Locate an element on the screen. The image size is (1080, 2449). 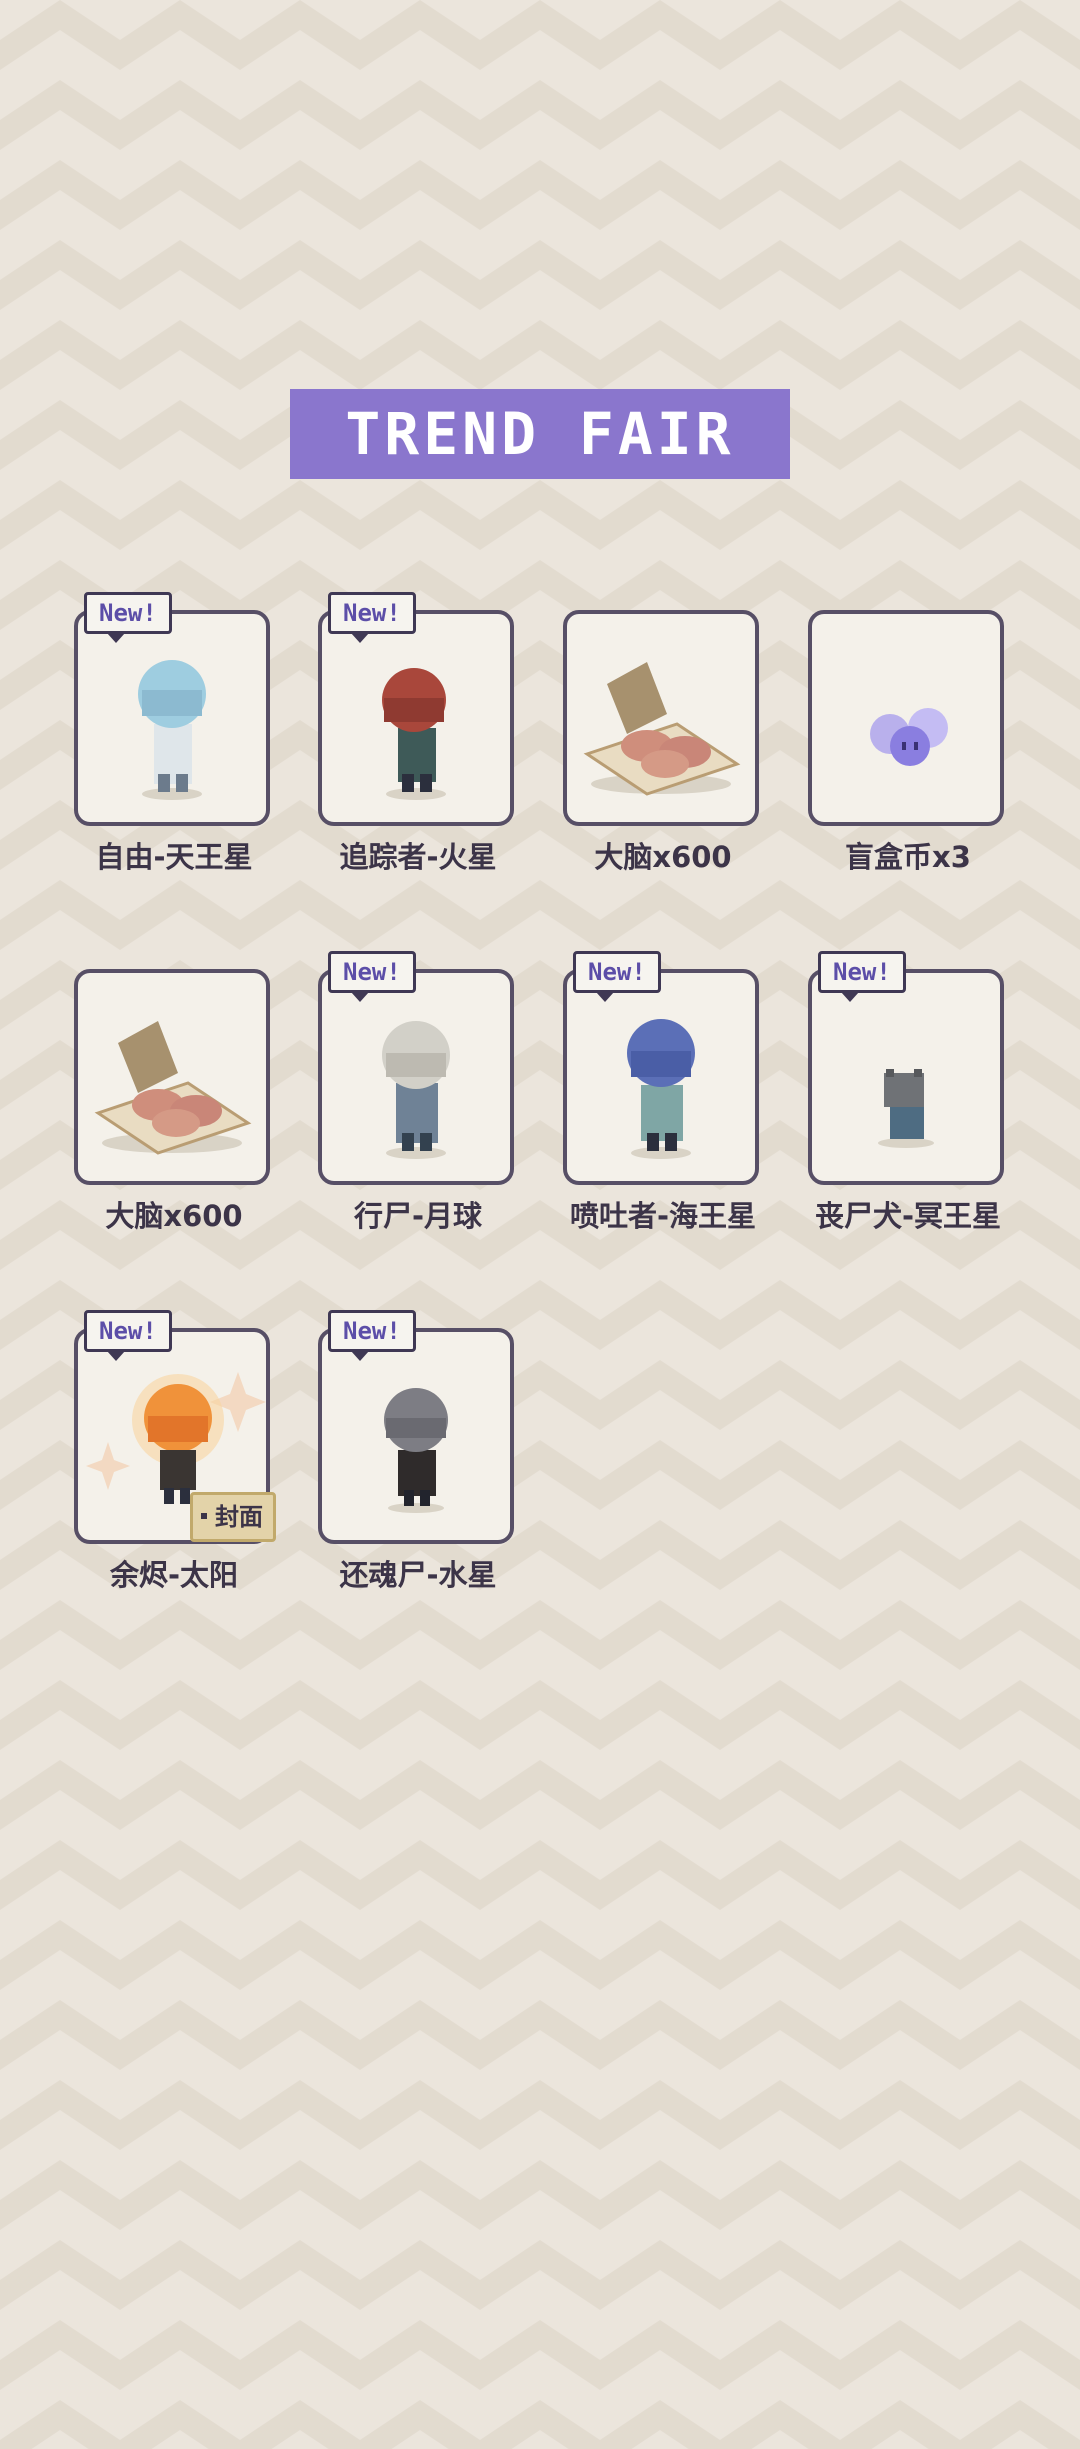
reward-item-7: New! 喷吐者-海王星 is located at coordinates (663, 1092).